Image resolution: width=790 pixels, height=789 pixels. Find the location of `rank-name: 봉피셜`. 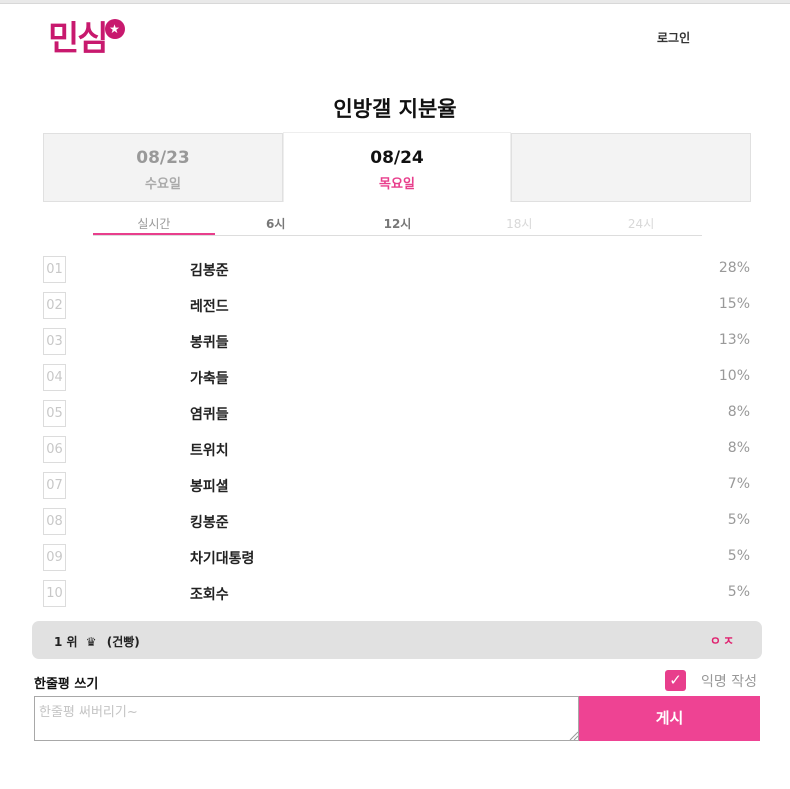

rank-name: 봉피셜 is located at coordinates (209, 487).